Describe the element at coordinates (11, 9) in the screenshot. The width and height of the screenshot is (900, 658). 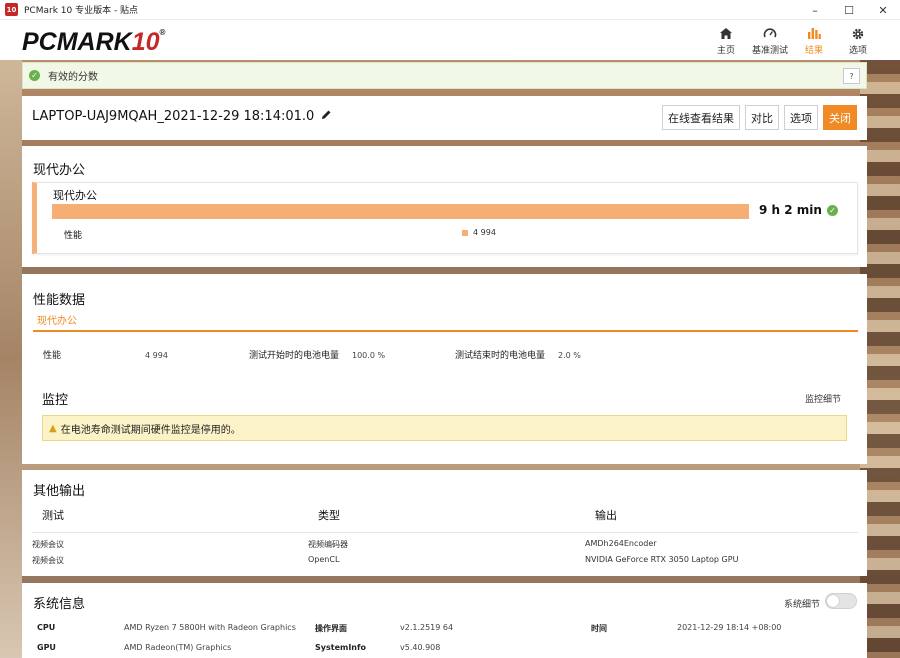
I see `app-icon: 10` at that location.